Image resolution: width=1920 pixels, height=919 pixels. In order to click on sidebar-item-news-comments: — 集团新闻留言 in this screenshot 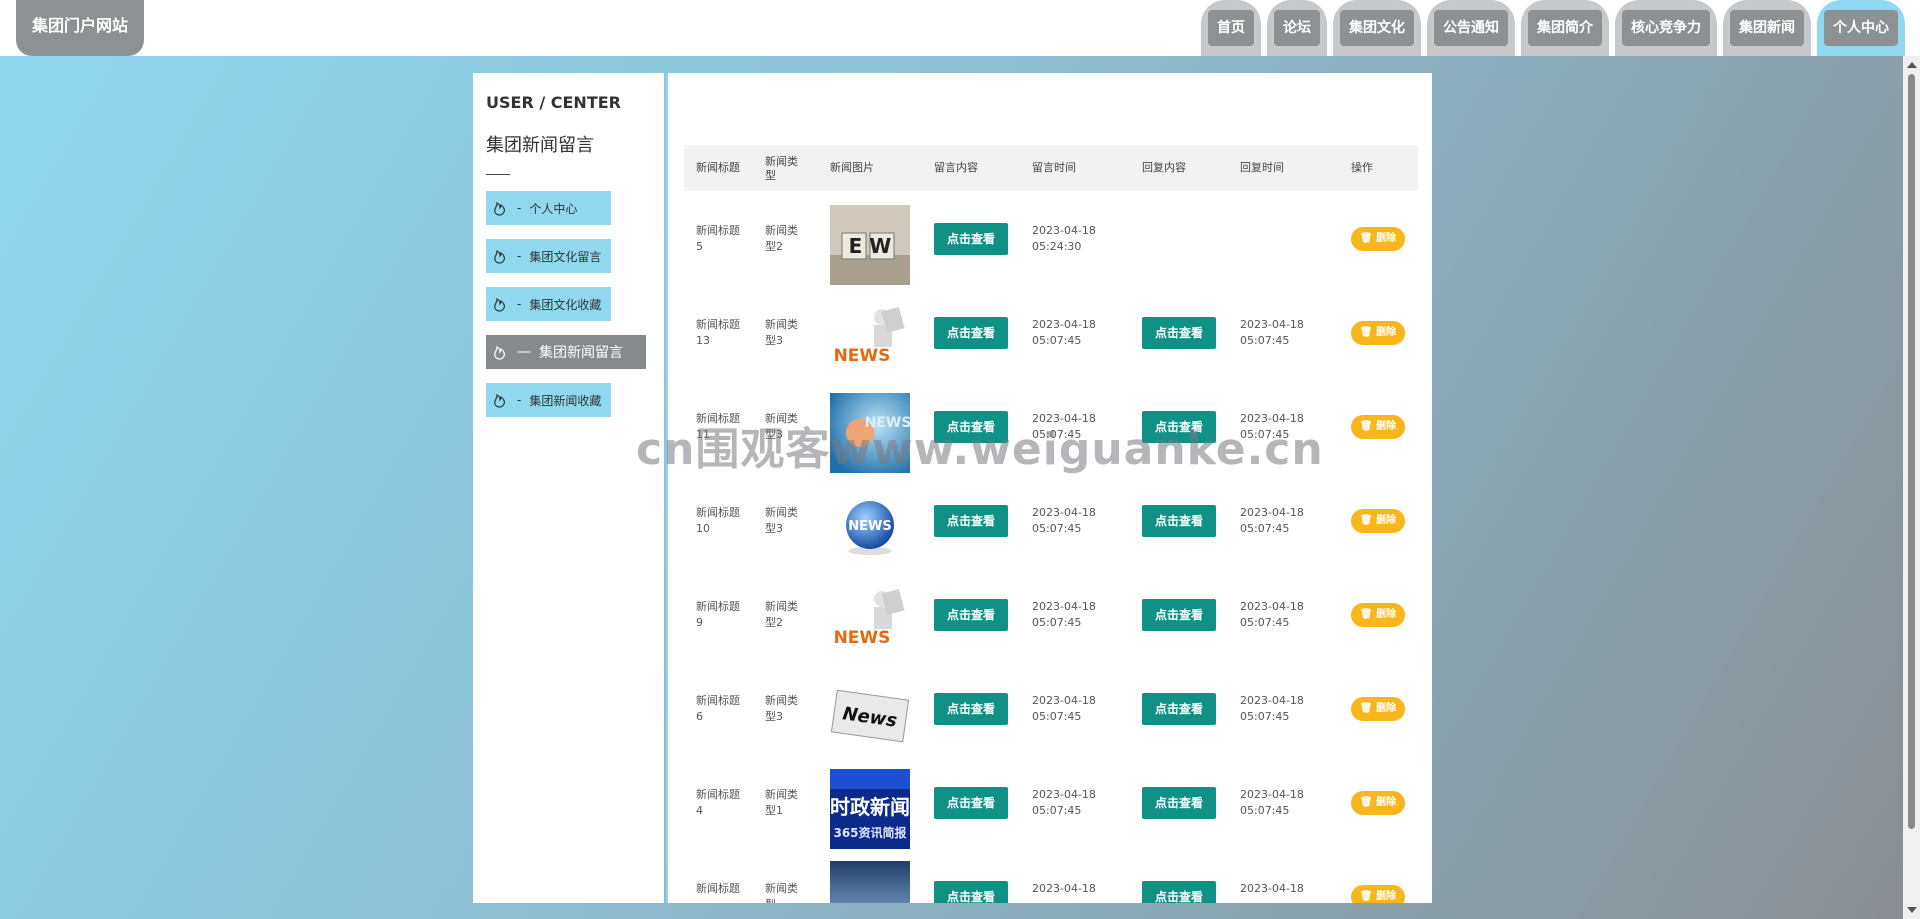, I will do `click(566, 352)`.